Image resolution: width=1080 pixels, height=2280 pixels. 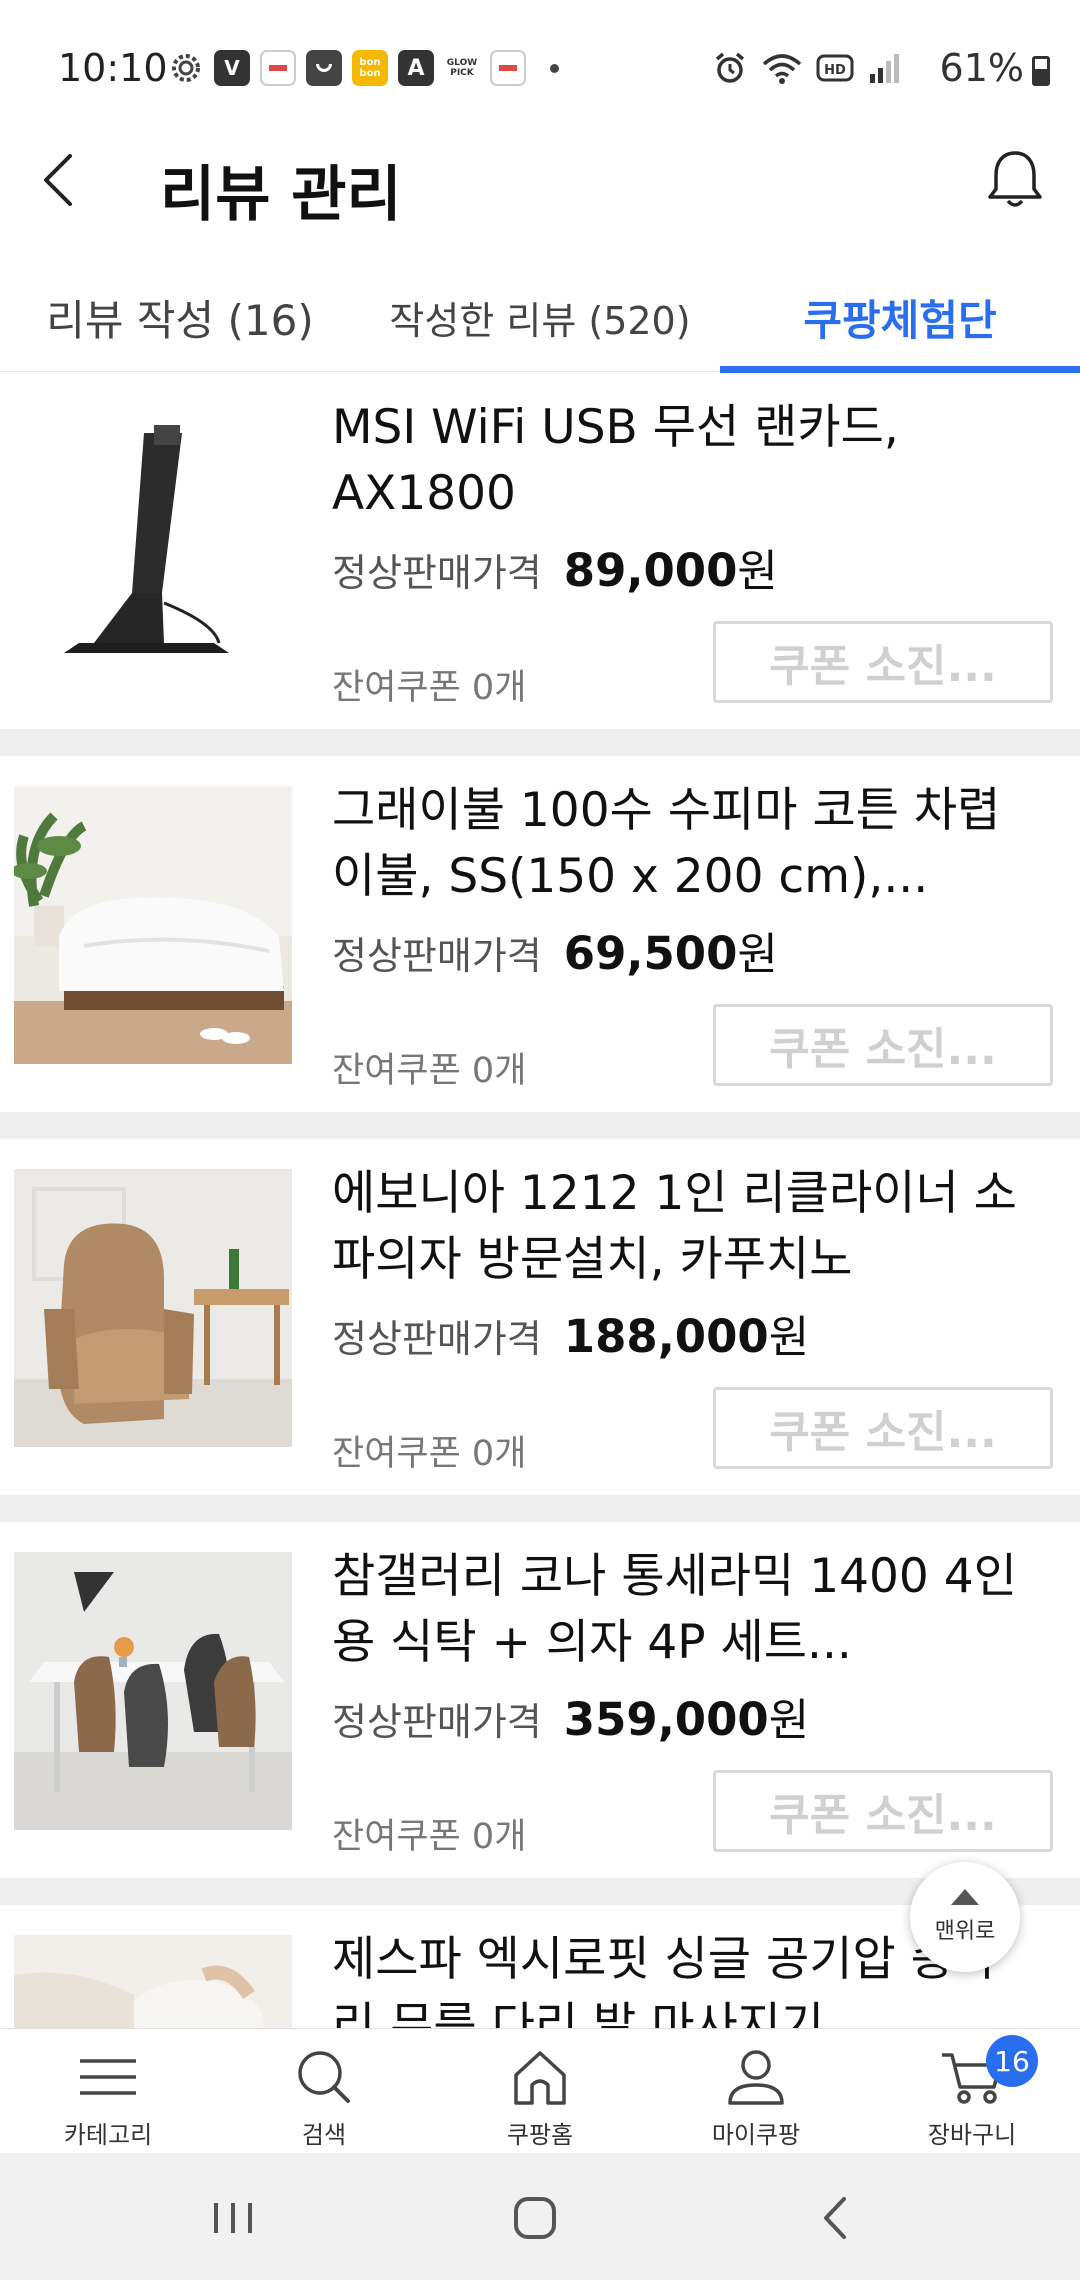 What do you see at coordinates (972, 2135) in the screenshot?
I see `nav-label: 장바구니` at bounding box center [972, 2135].